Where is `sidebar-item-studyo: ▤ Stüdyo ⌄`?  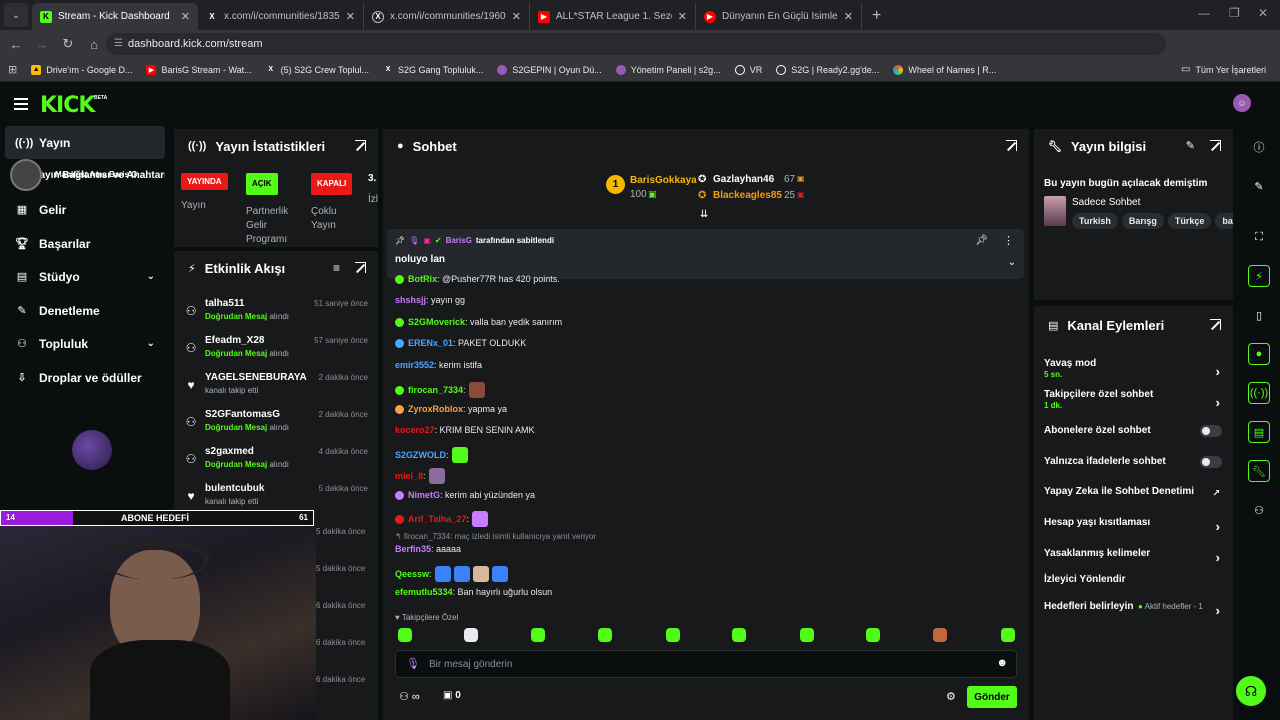 sidebar-item-studyo: ▤ Stüdyo ⌄ is located at coordinates (85, 276).